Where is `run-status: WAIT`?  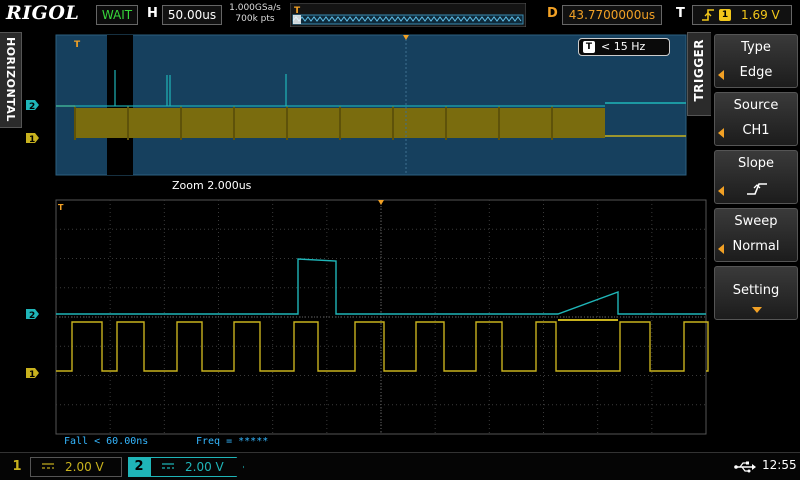
run-status: WAIT is located at coordinates (117, 15).